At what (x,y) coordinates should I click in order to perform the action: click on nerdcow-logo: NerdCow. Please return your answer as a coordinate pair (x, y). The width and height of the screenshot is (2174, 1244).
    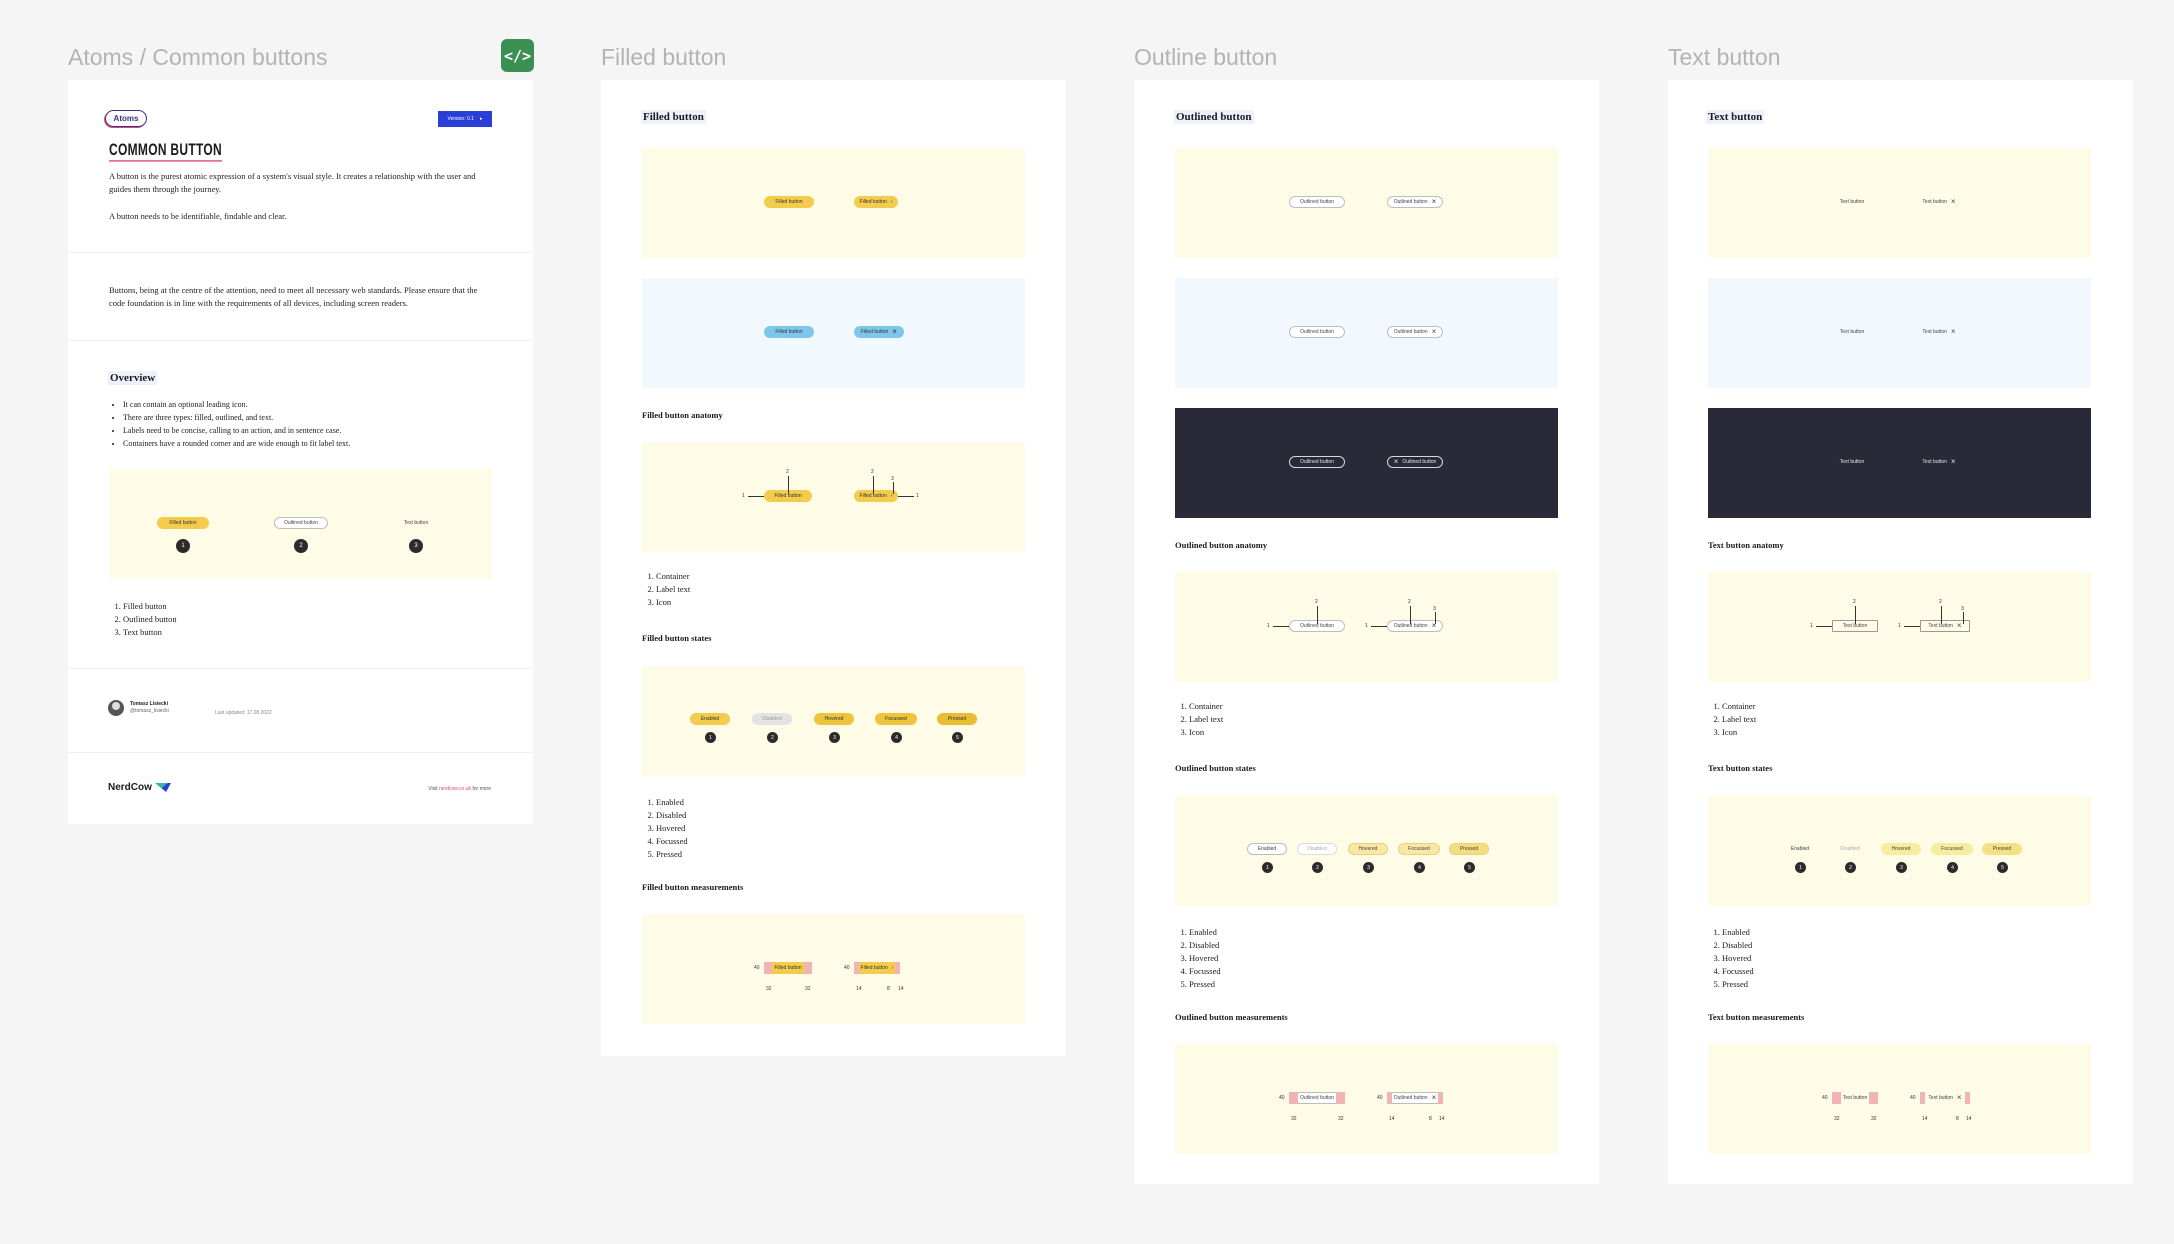
    Looking at the image, I should click on (139, 787).